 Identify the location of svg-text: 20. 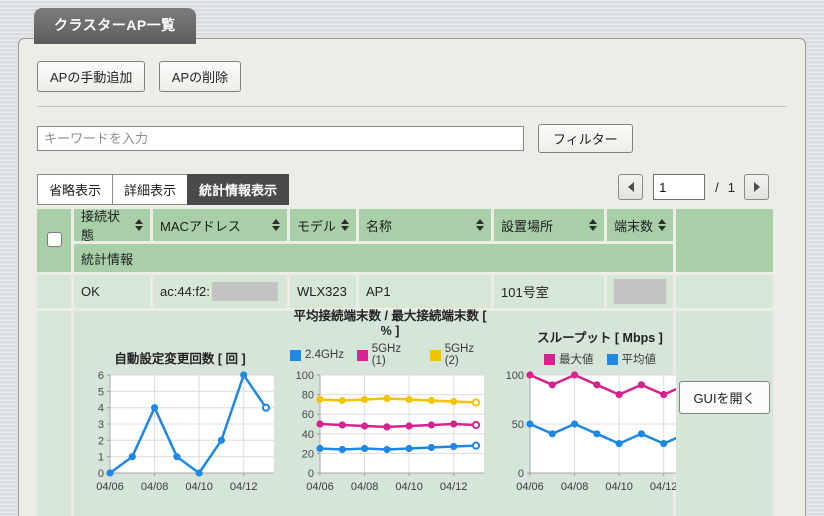
(308, 454).